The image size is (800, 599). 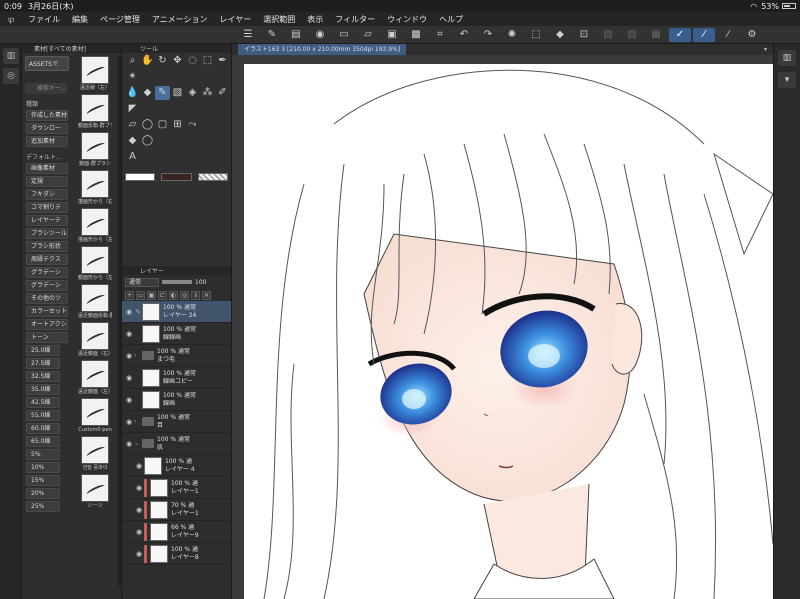 I want to click on redo-icon: ↷, so click(x=488, y=35).